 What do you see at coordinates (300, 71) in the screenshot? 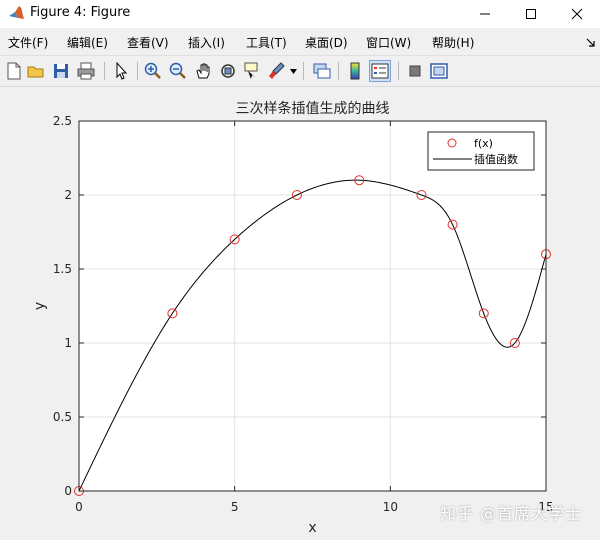
I see `figure-toolbar` at bounding box center [300, 71].